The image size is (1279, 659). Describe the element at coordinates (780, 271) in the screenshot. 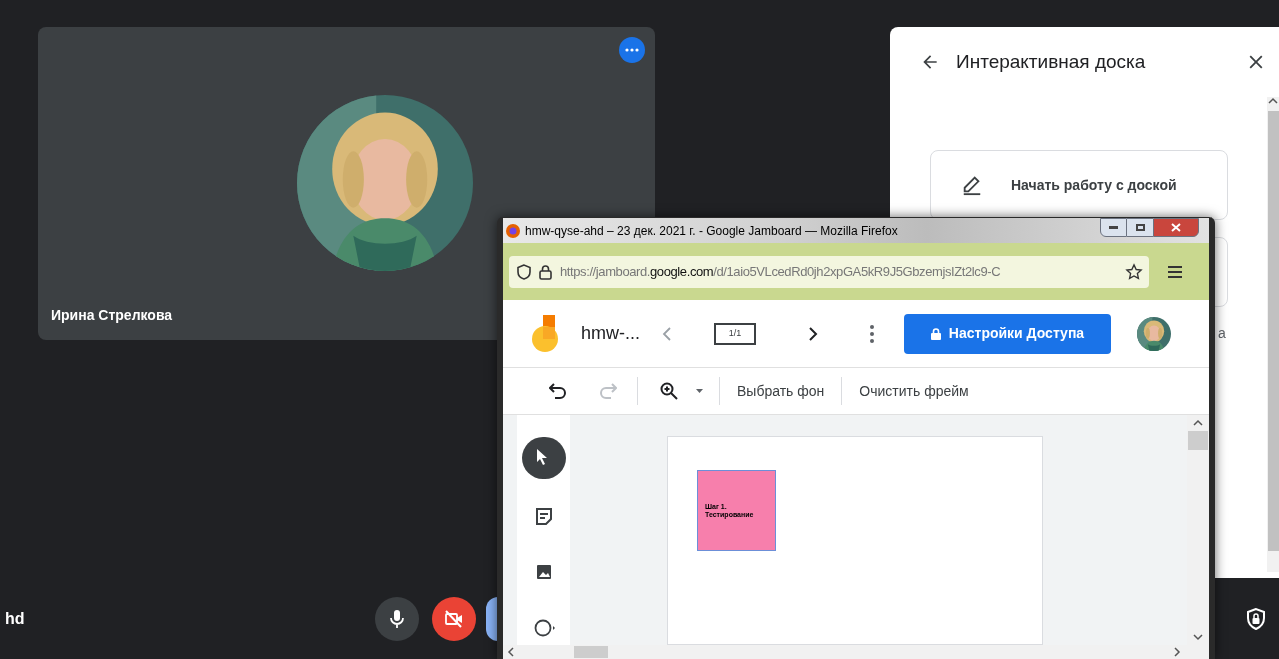

I see `url-text: https://jamboard.google.com/d/1aio5VLcedRd0jh2xpGA5kR9J5GbzemjsIZt2lc9-C` at that location.